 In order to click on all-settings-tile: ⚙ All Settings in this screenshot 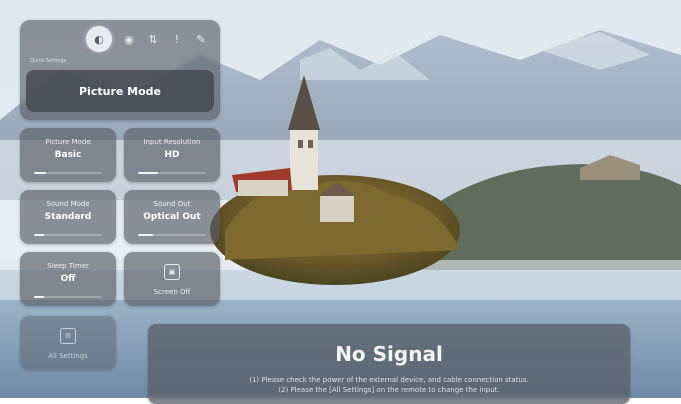, I will do `click(68, 343)`.